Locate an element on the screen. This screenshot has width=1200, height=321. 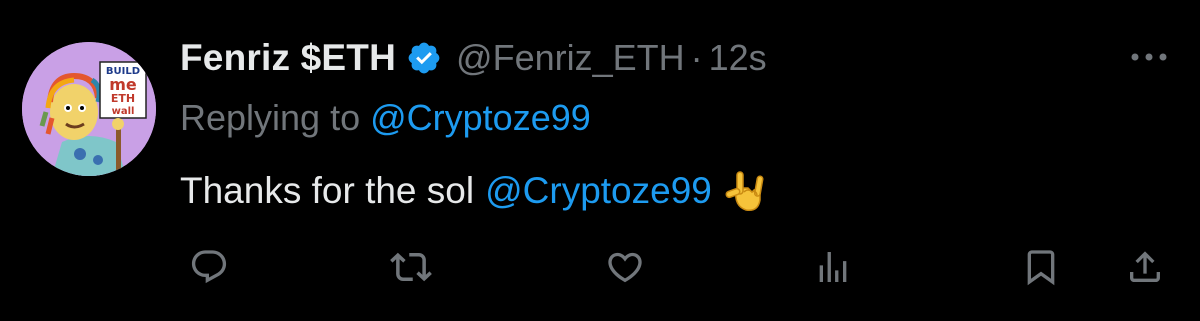
reply-icon is located at coordinates (209, 267).